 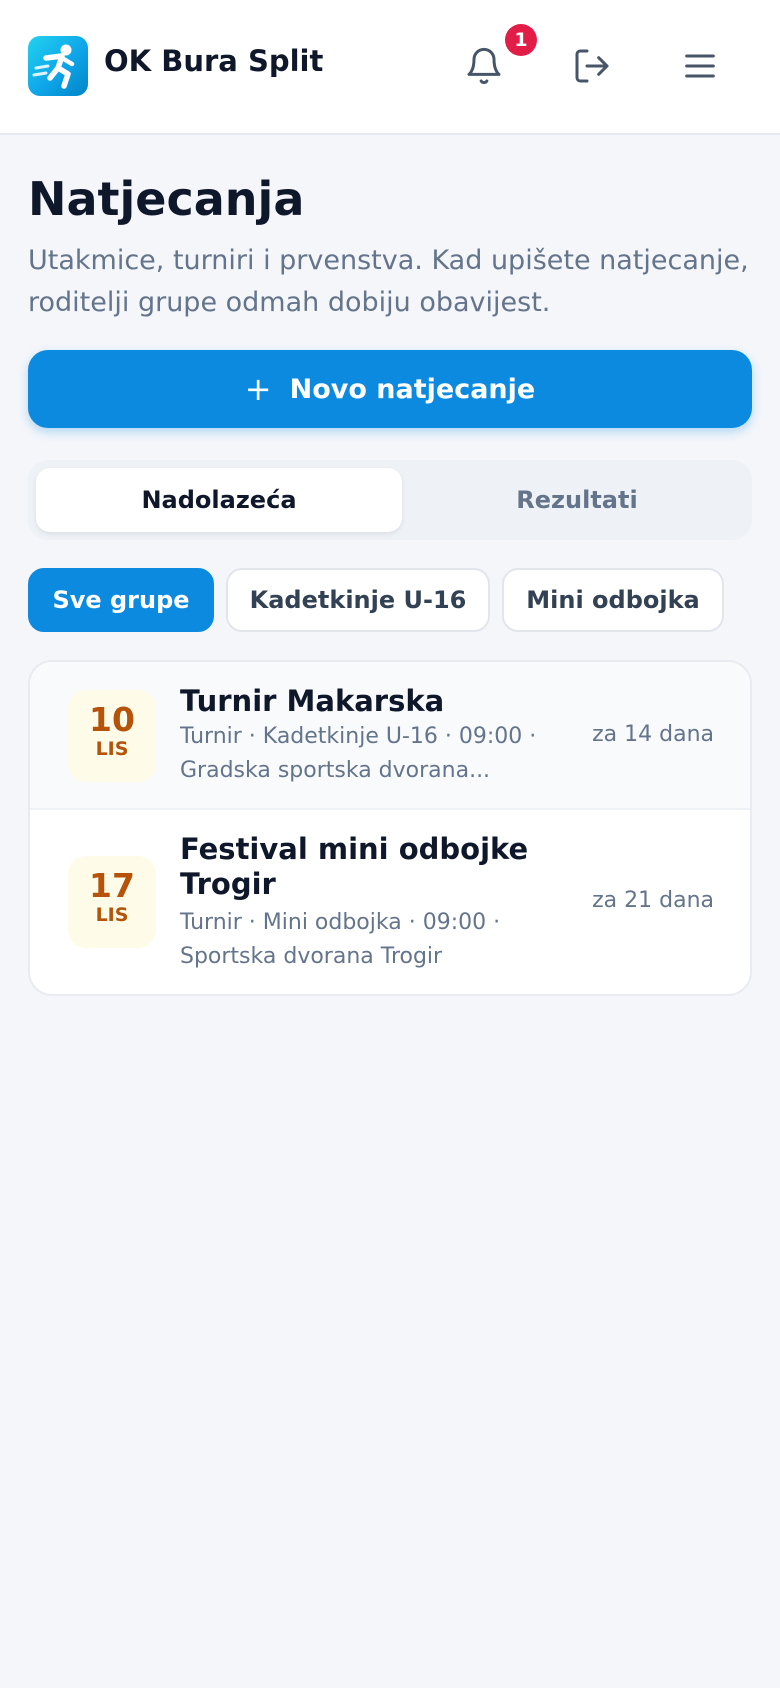 I want to click on tab-results: Rezultati, so click(x=577, y=500).